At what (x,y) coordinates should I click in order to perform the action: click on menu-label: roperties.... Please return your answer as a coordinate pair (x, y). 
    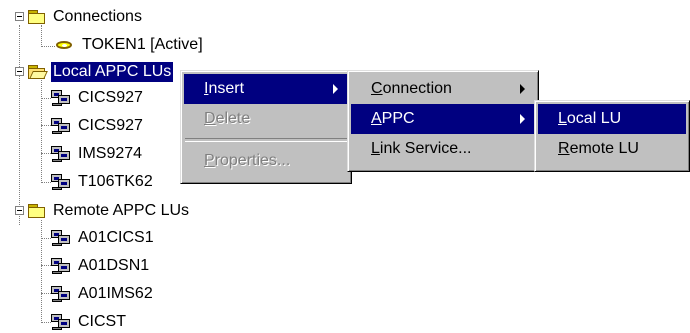
    Looking at the image, I should click on (252, 160).